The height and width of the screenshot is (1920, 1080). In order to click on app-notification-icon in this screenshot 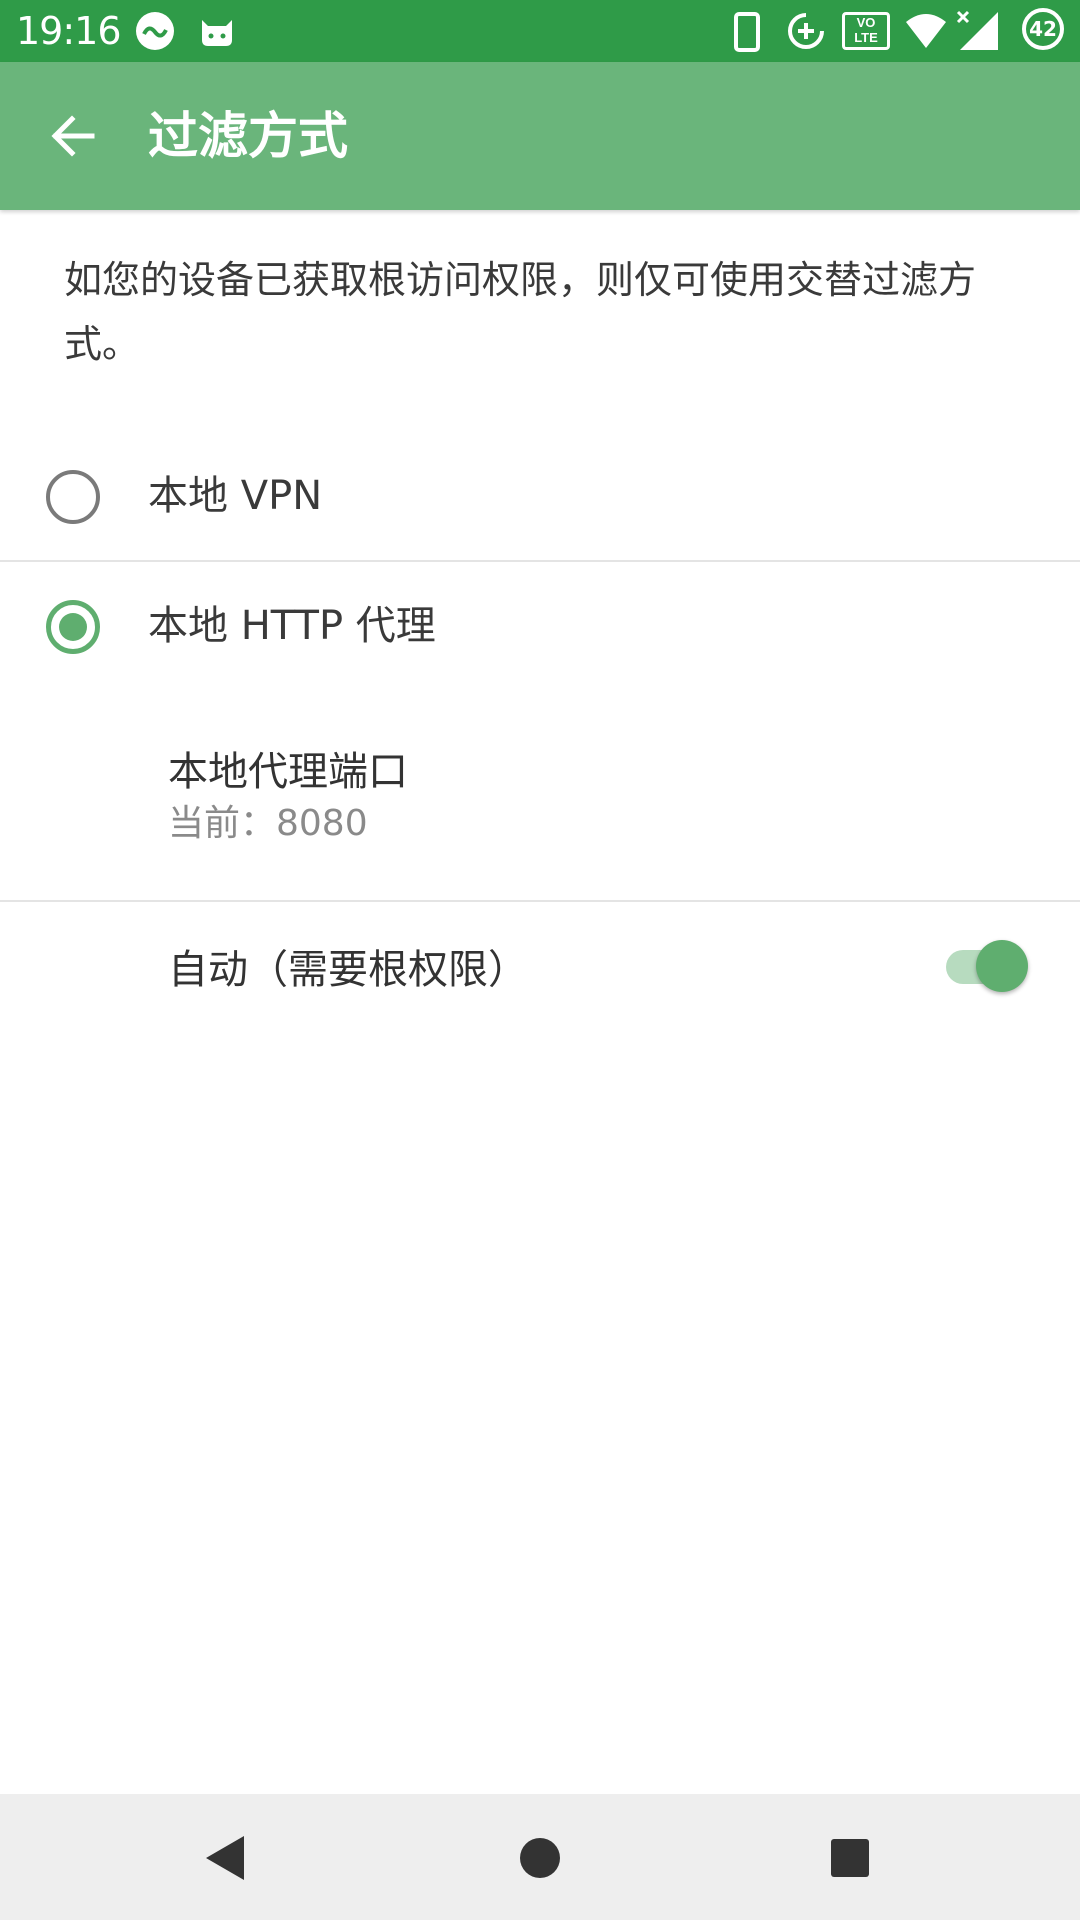, I will do `click(155, 31)`.